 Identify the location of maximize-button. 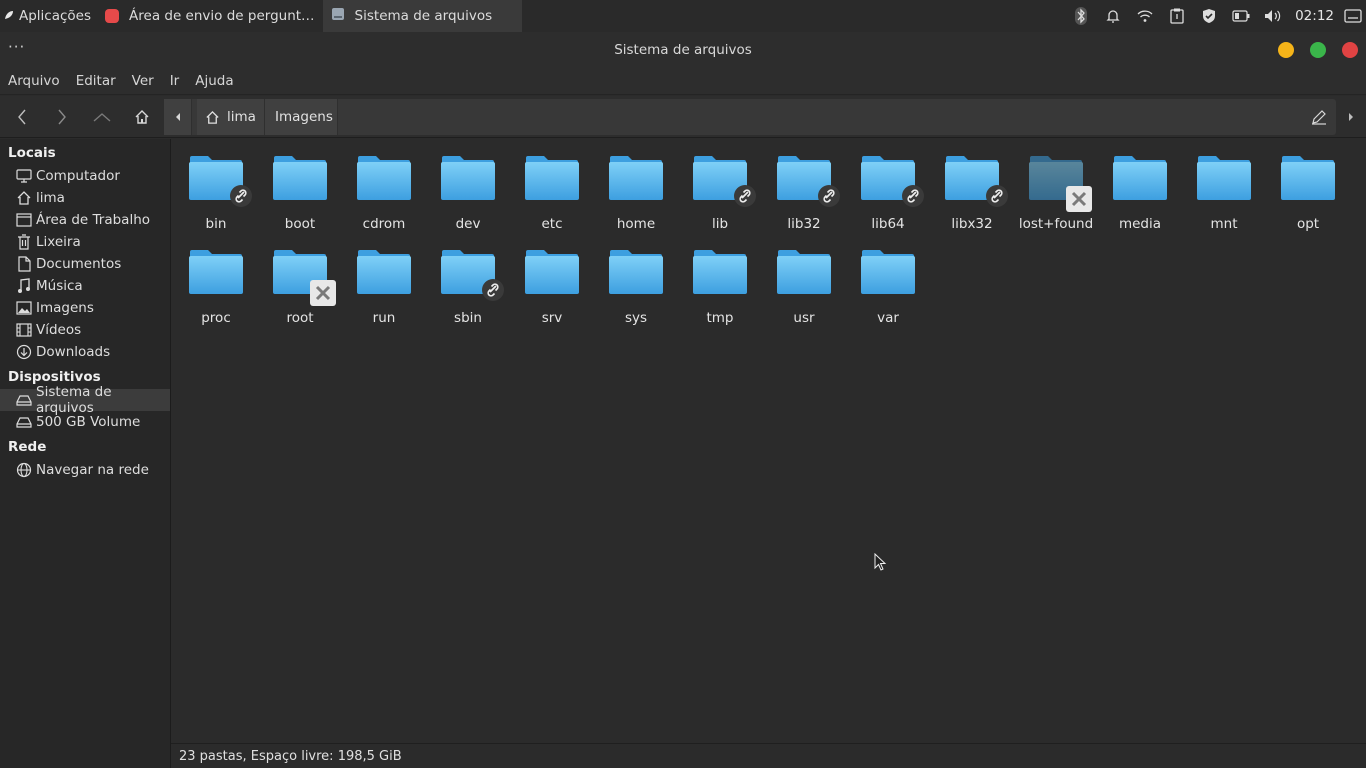
(1318, 50).